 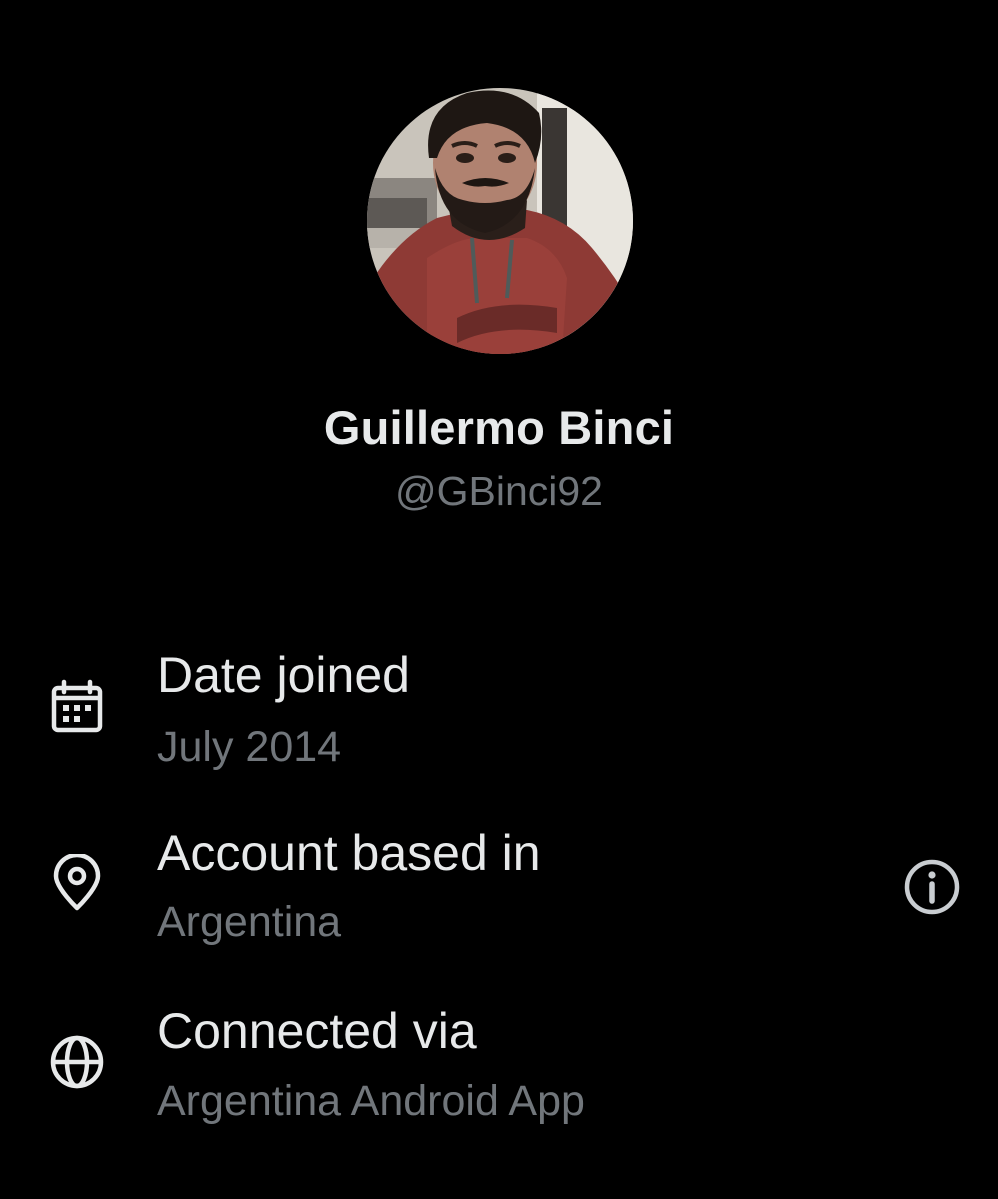 What do you see at coordinates (249, 747) in the screenshot?
I see `date-joined-value: July 2014` at bounding box center [249, 747].